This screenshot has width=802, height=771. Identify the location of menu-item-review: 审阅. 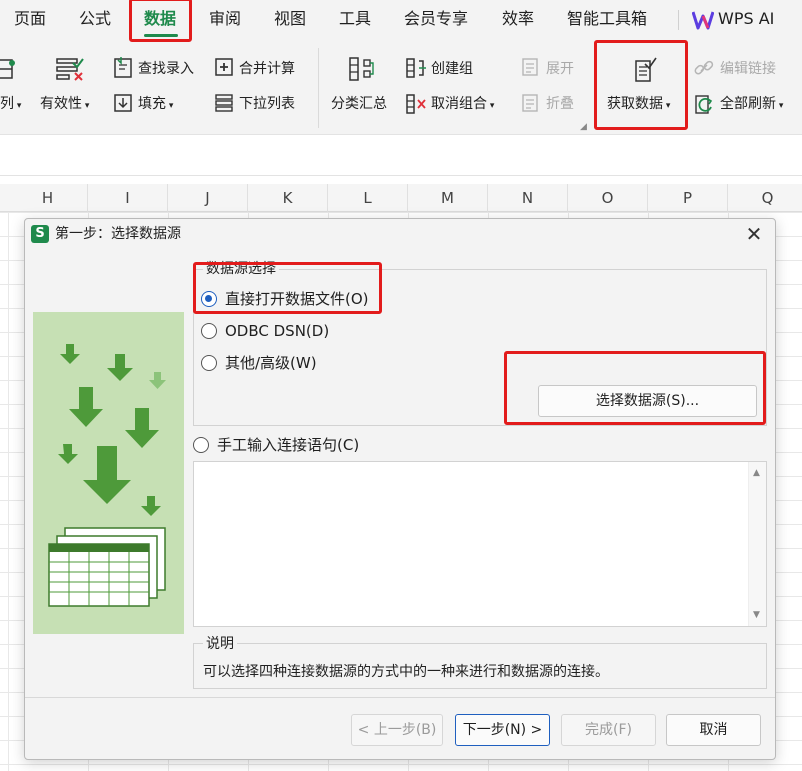
(225, 19).